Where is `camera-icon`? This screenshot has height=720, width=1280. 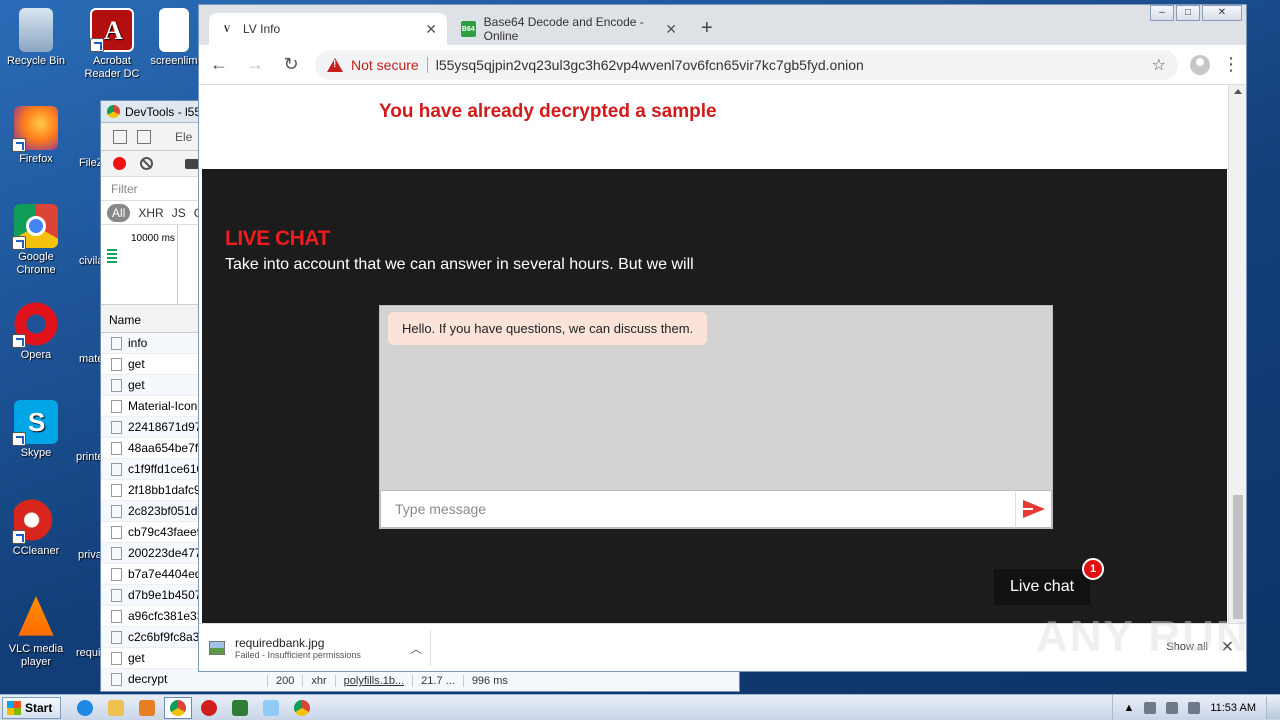
camera-icon is located at coordinates (192, 163).